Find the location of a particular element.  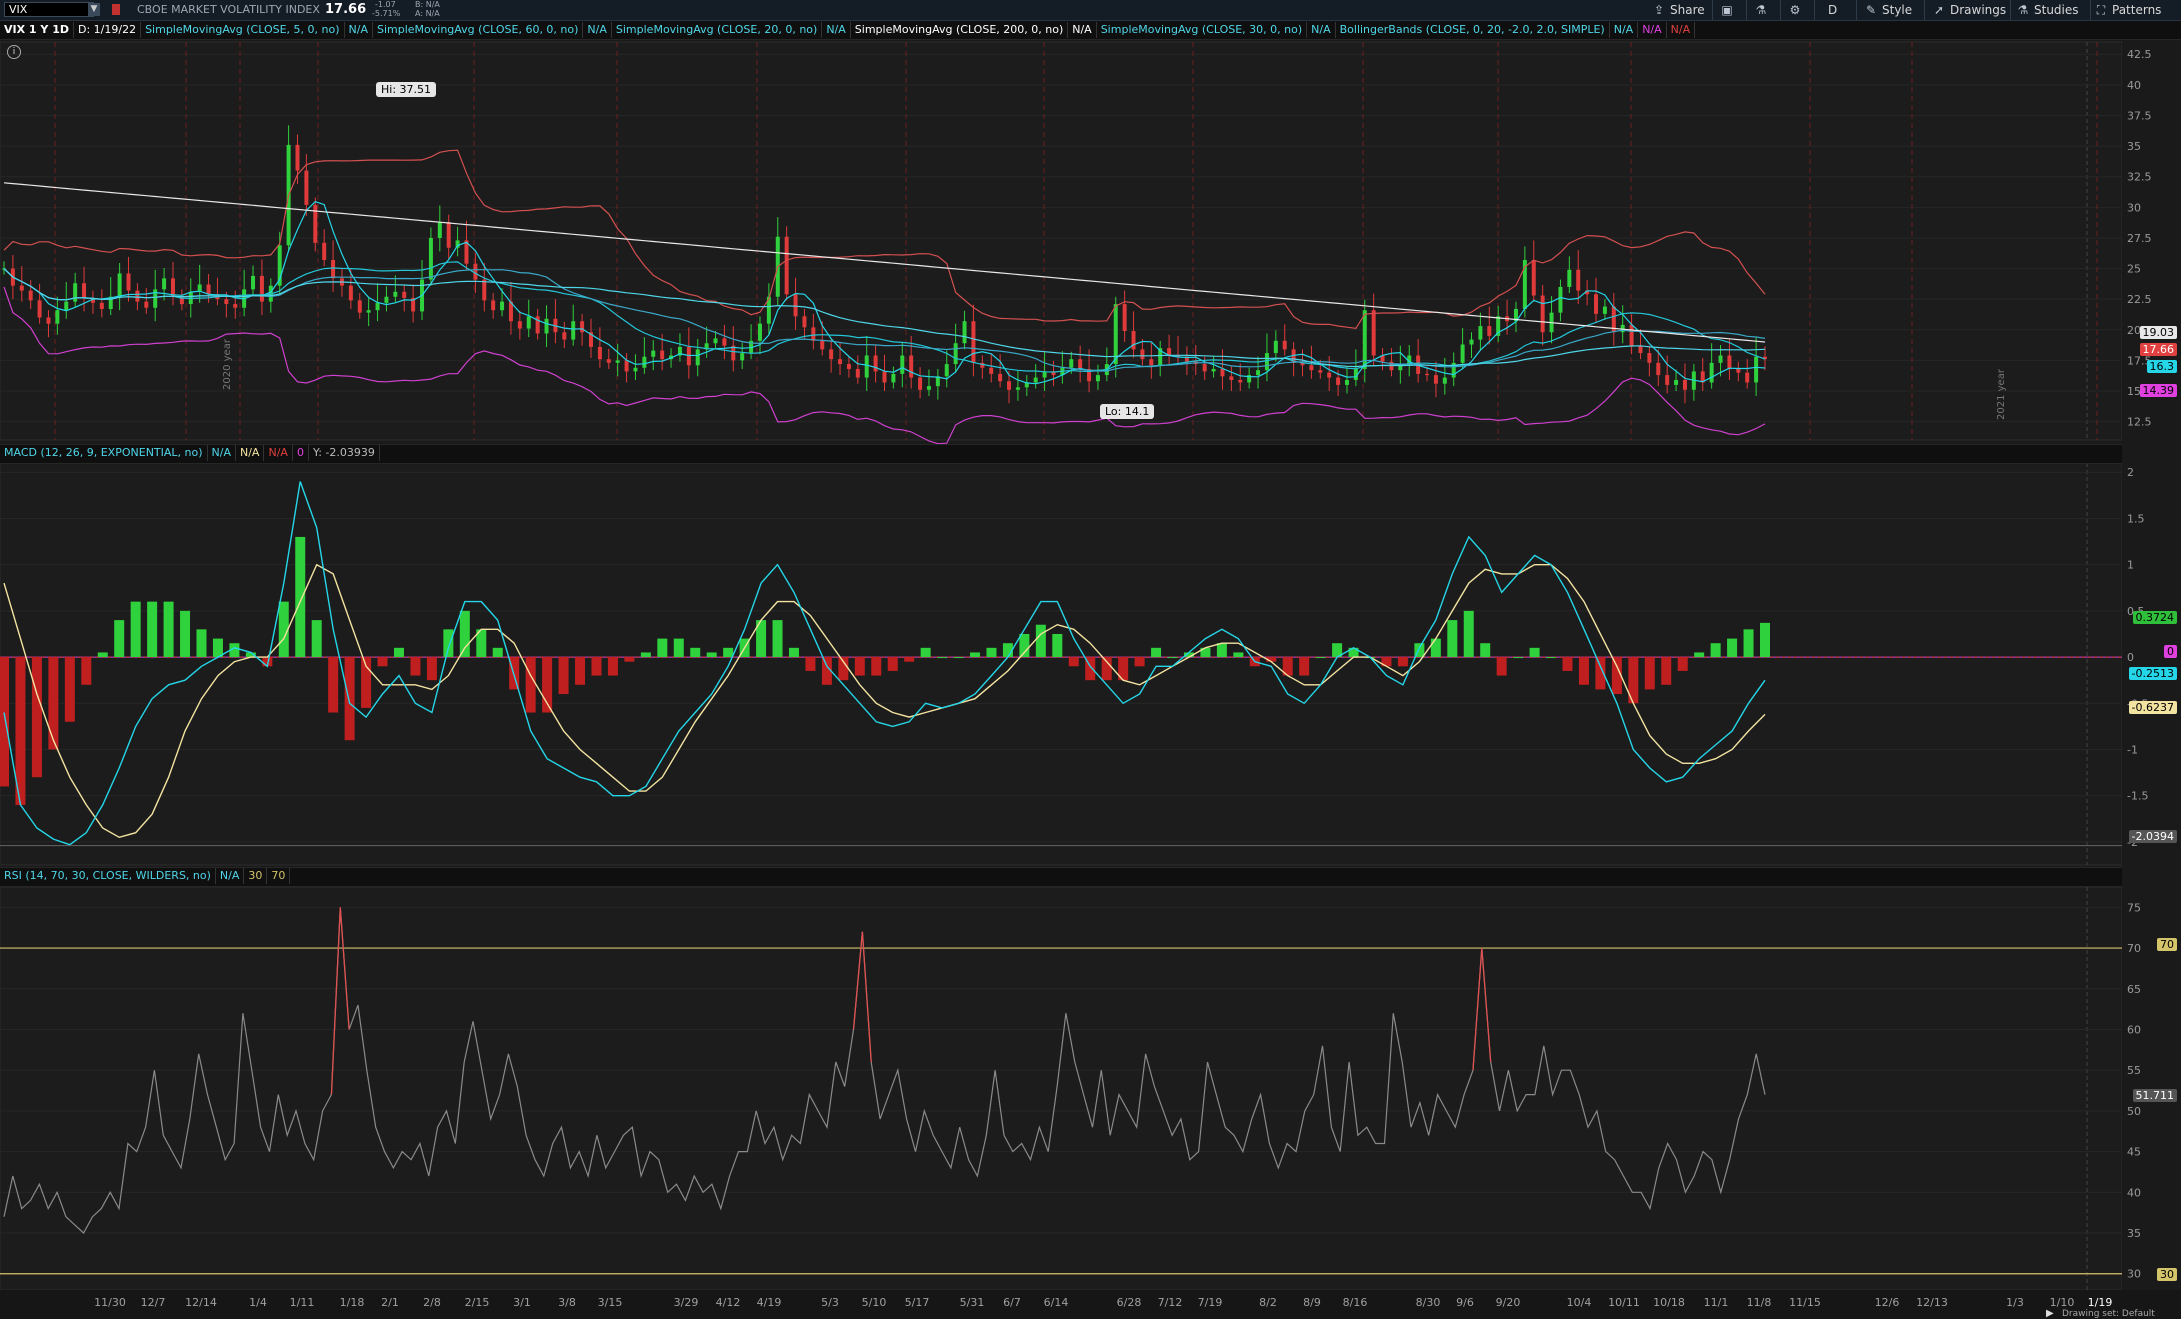

studies-button: ⚗ Studies is located at coordinates (2047, 10).